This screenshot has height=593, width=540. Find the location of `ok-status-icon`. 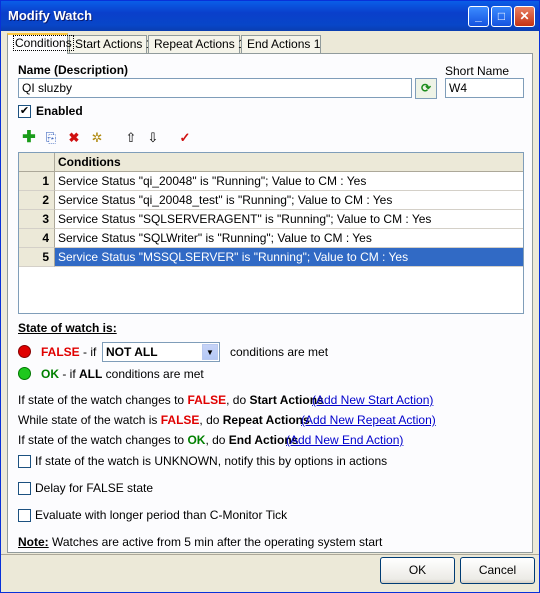

ok-status-icon is located at coordinates (24, 373).